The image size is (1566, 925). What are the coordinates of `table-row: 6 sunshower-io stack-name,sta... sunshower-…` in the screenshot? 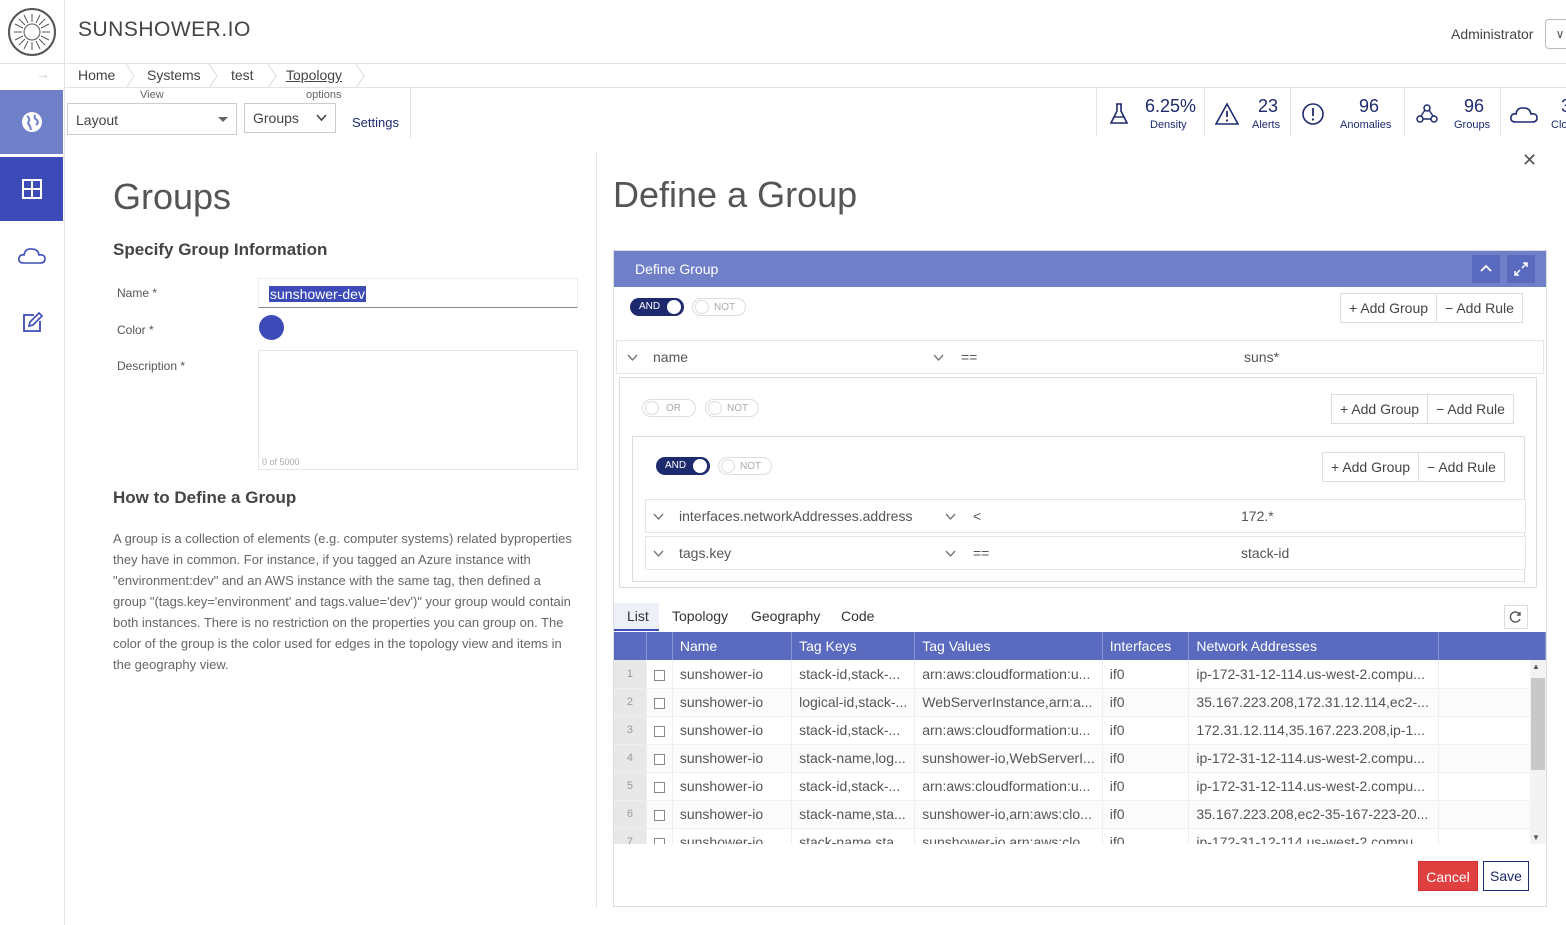 It's located at (1080, 814).